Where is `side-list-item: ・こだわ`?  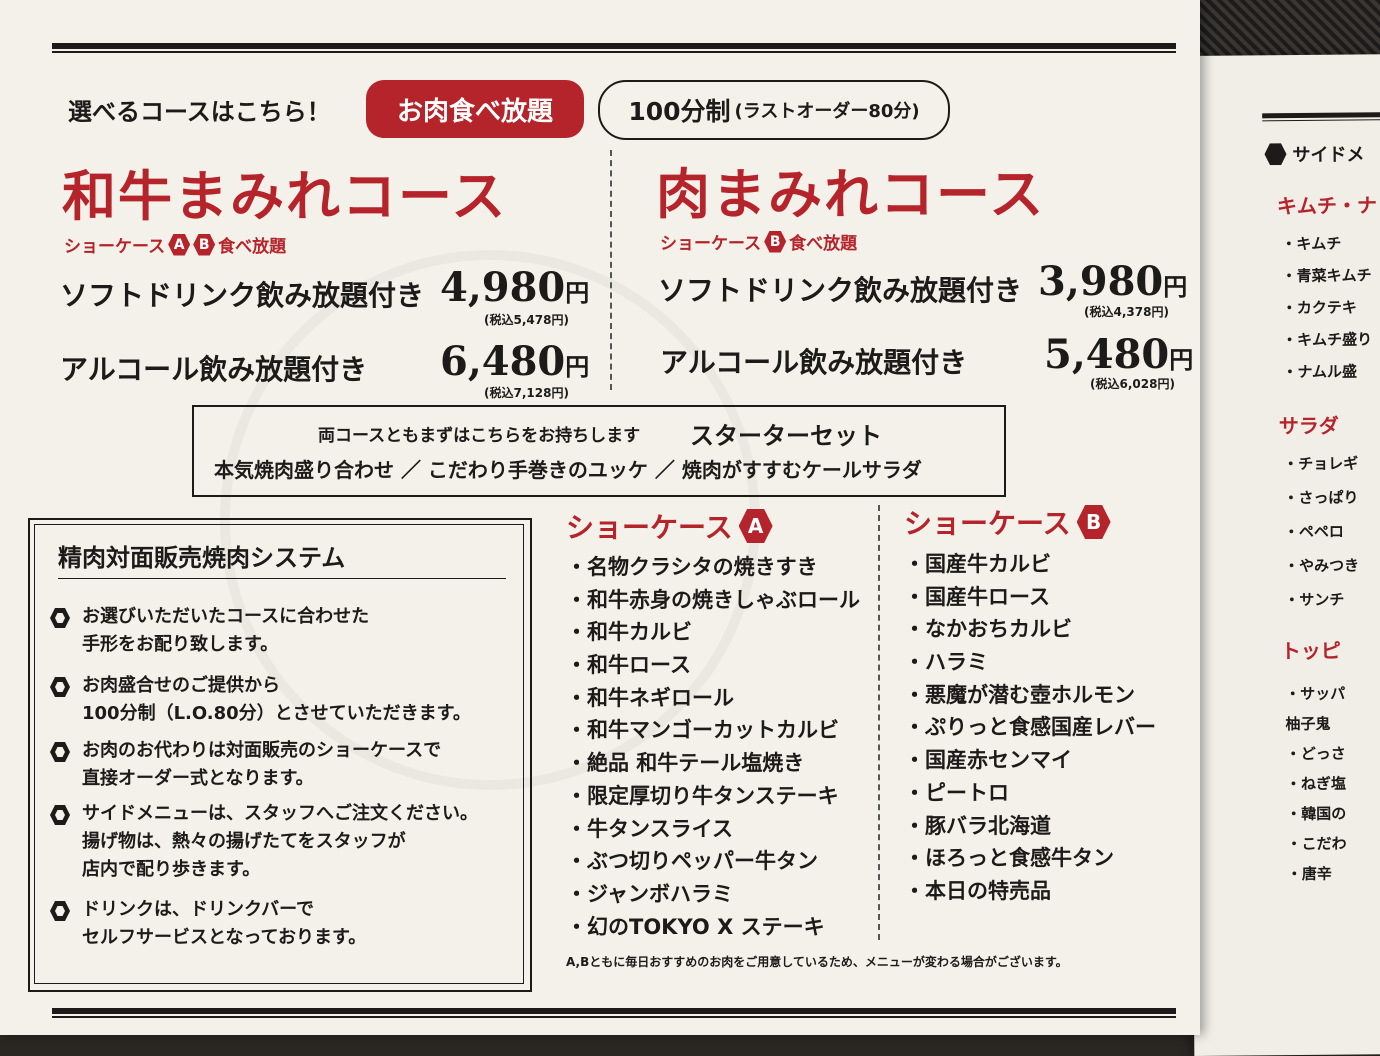
side-list-item: ・こだわ is located at coordinates (1316, 844).